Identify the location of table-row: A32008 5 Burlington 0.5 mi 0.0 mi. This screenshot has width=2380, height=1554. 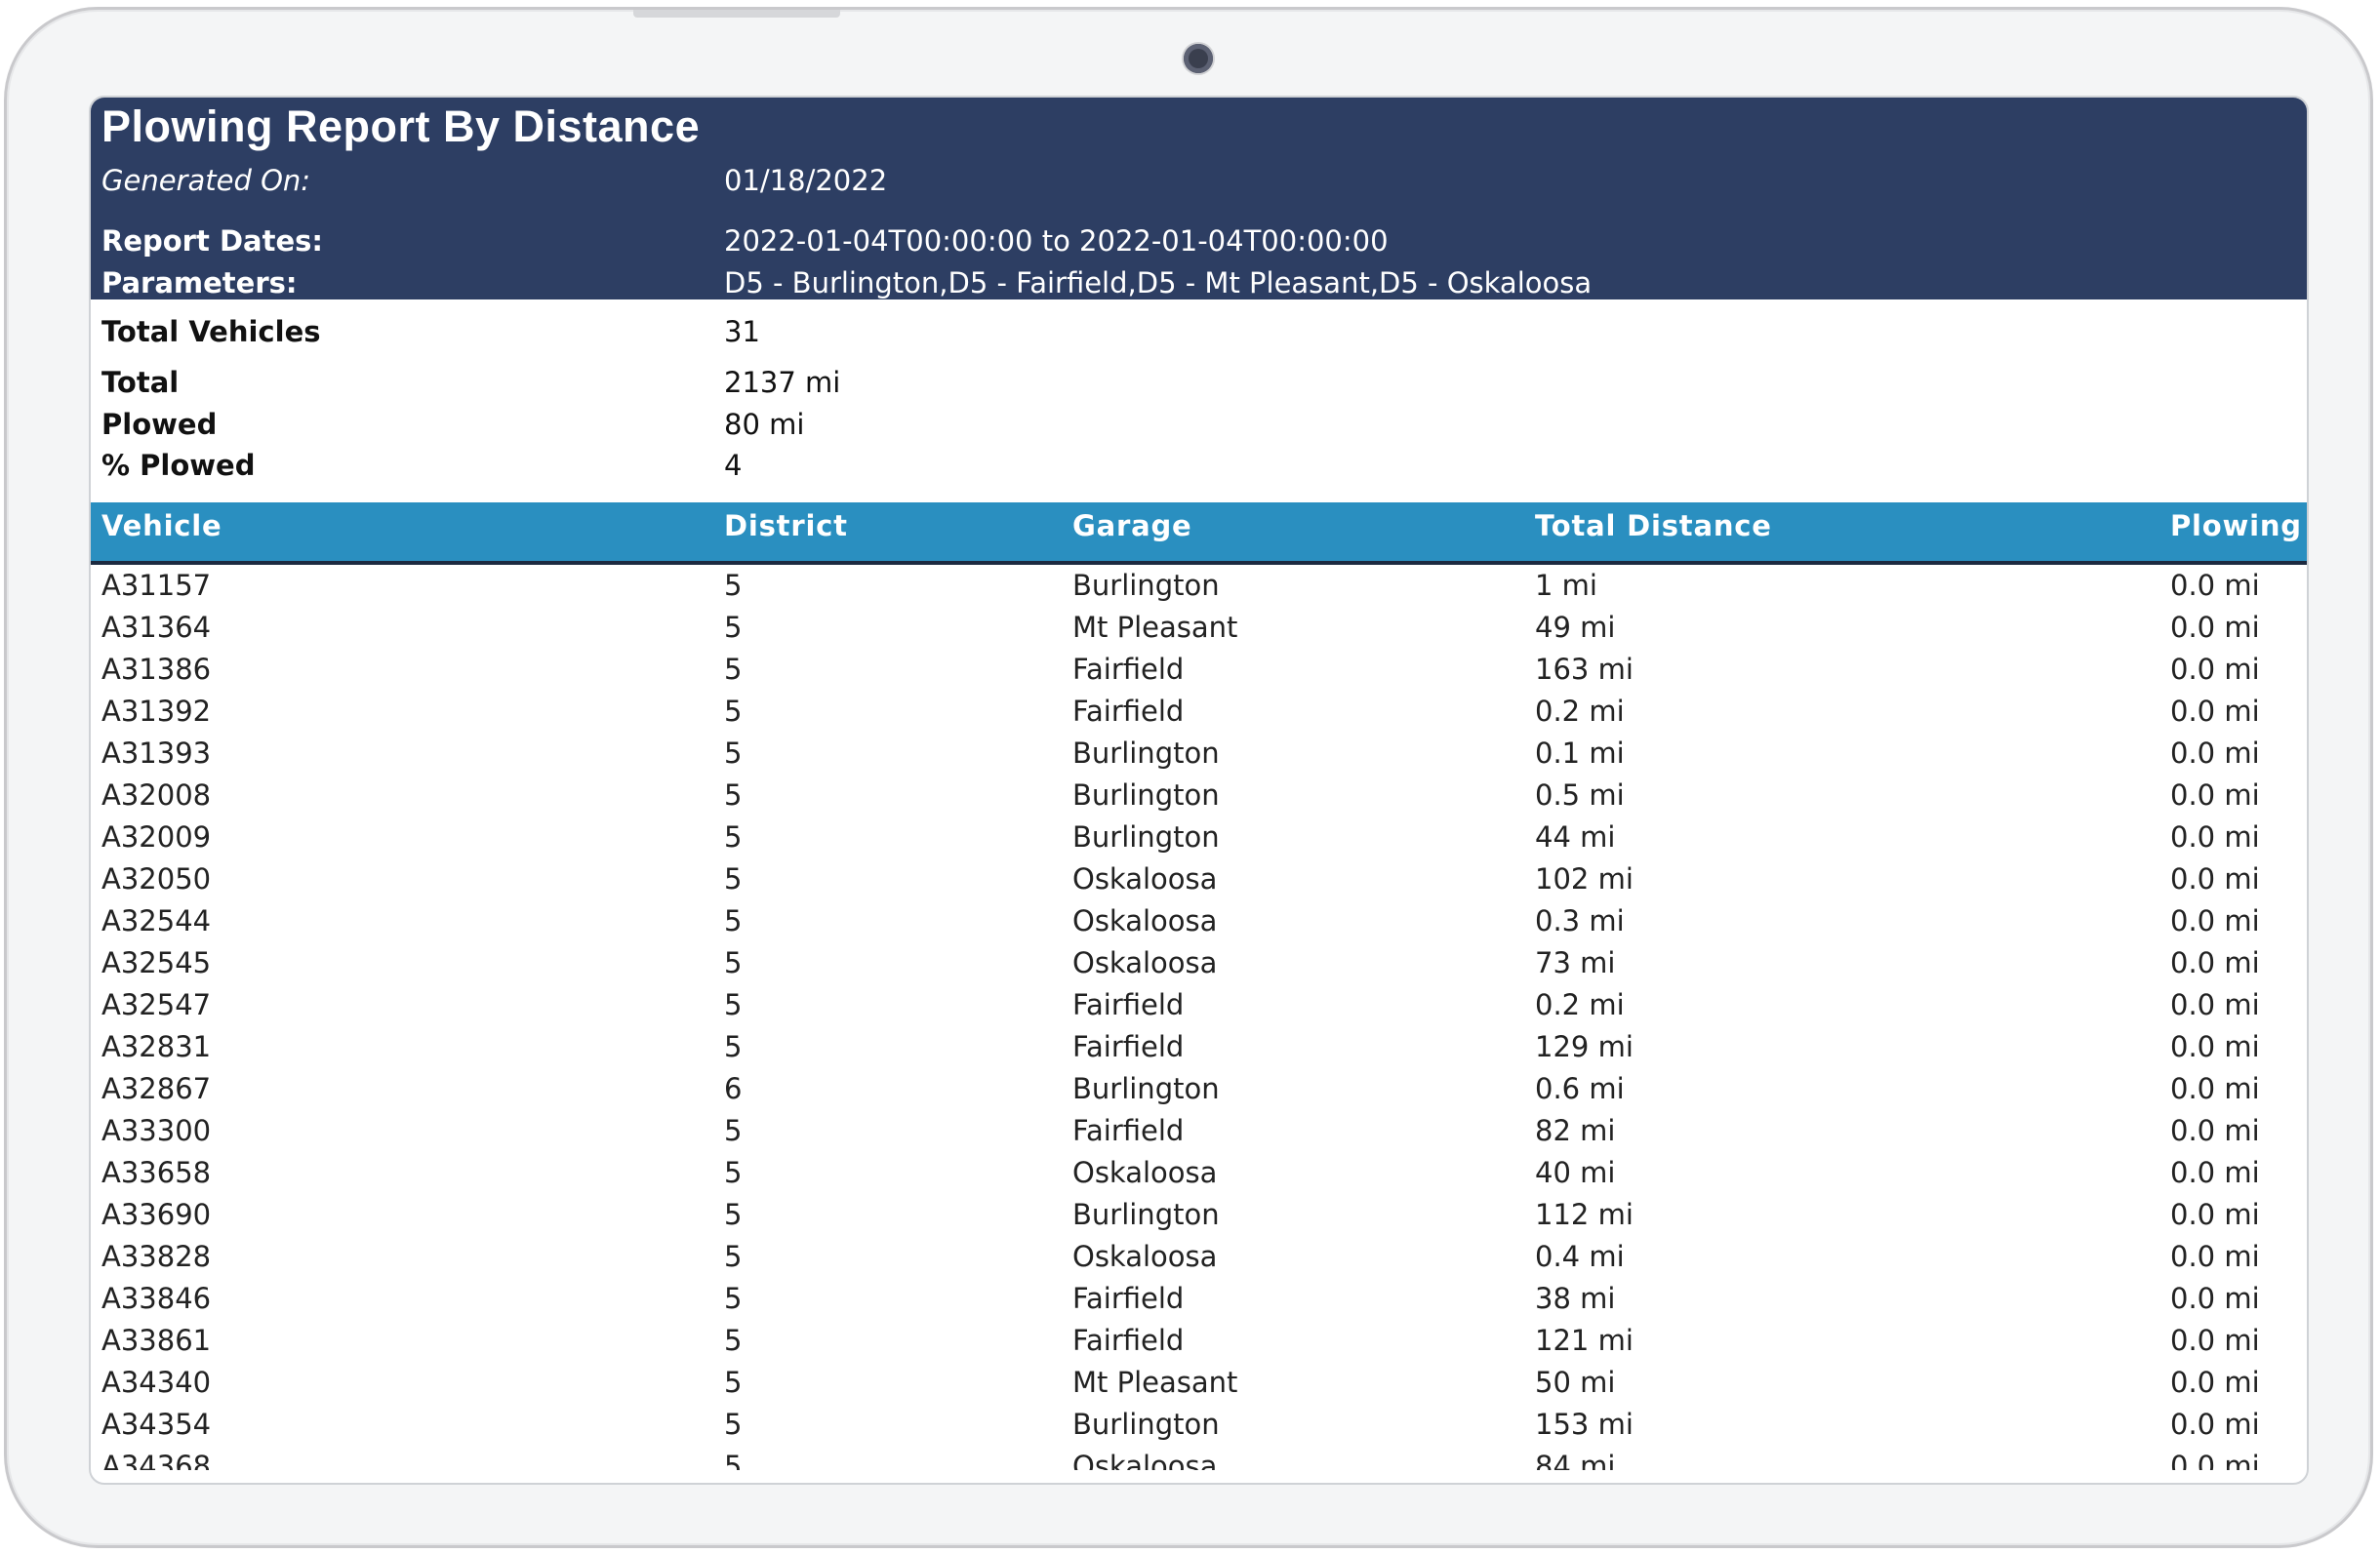
(1199, 799).